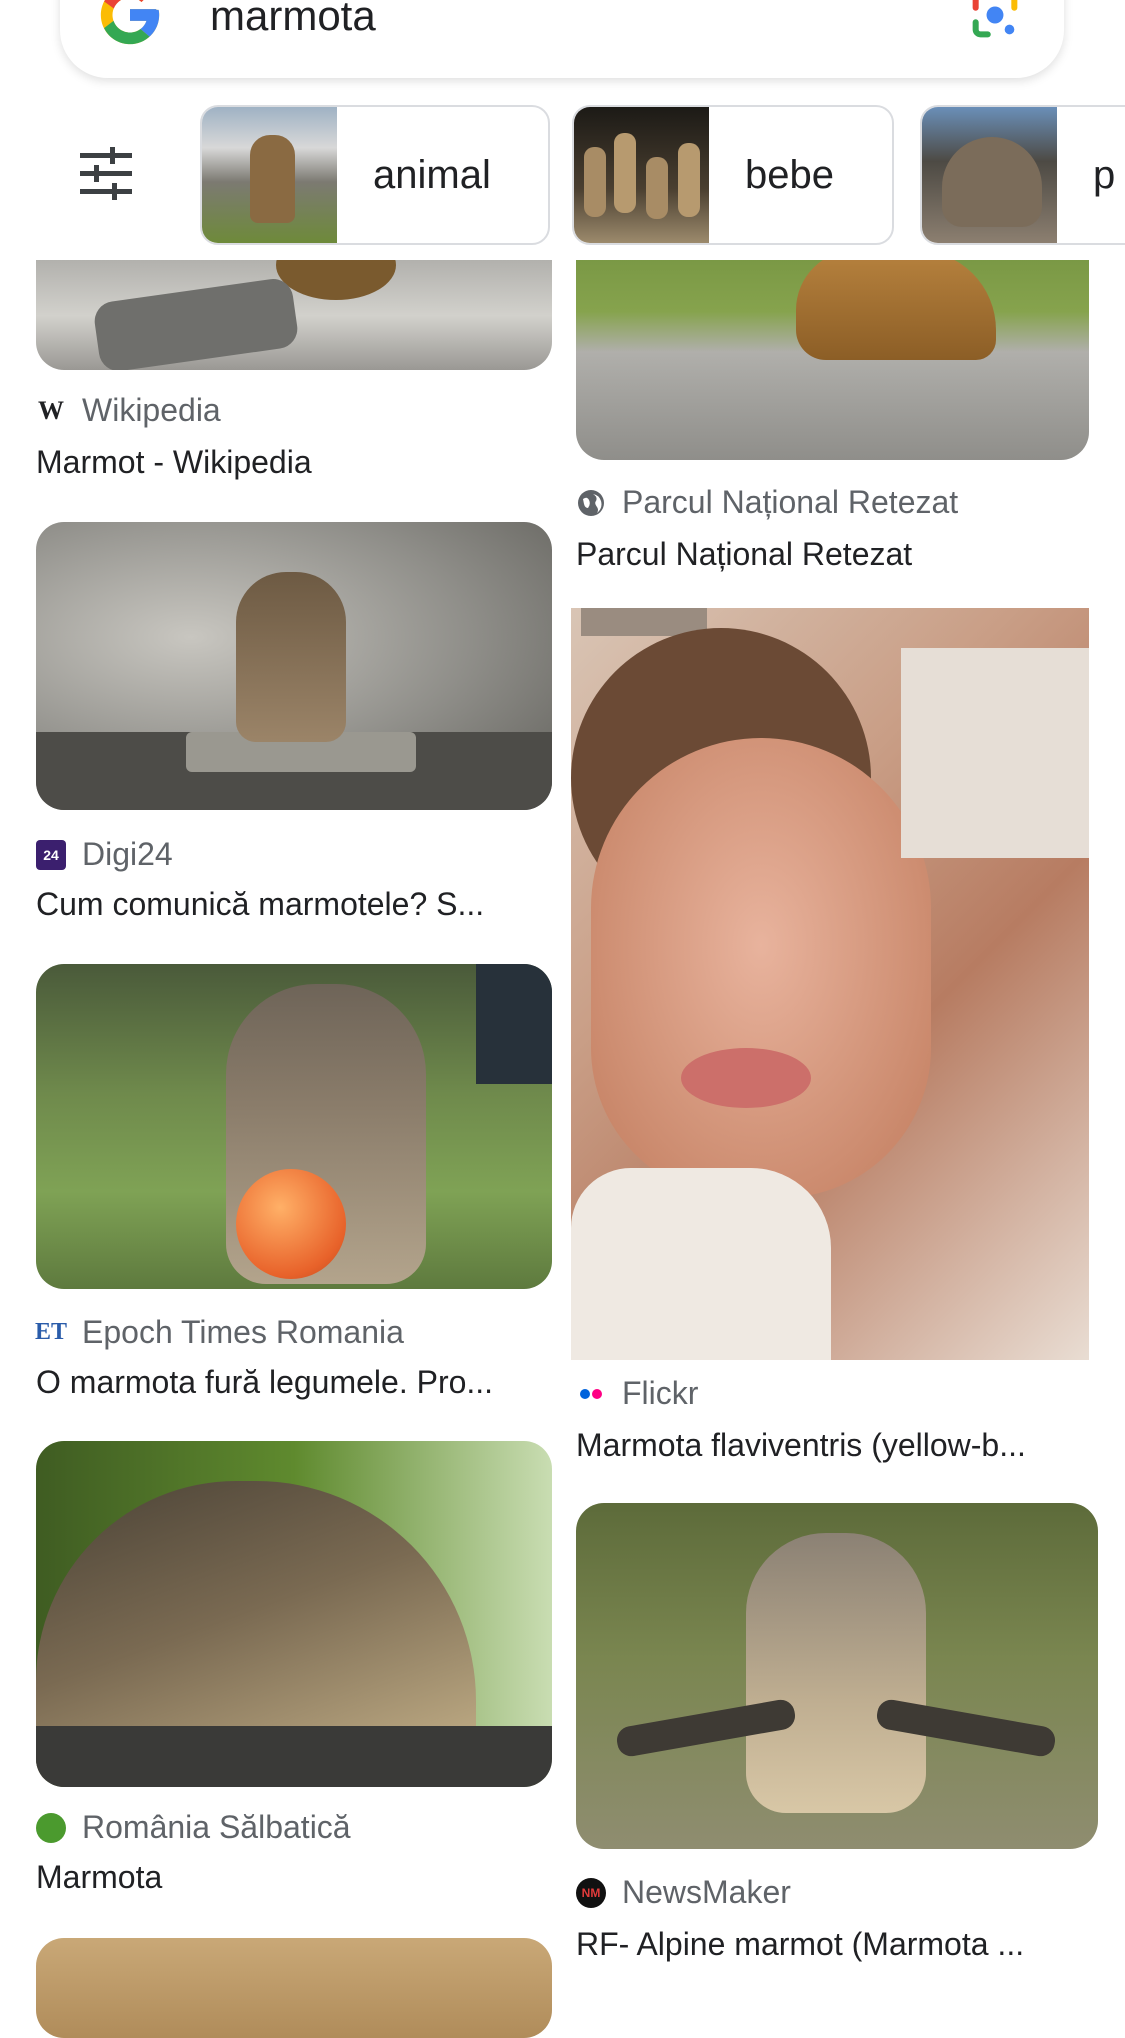  I want to click on chip-label: p, so click(1104, 174).